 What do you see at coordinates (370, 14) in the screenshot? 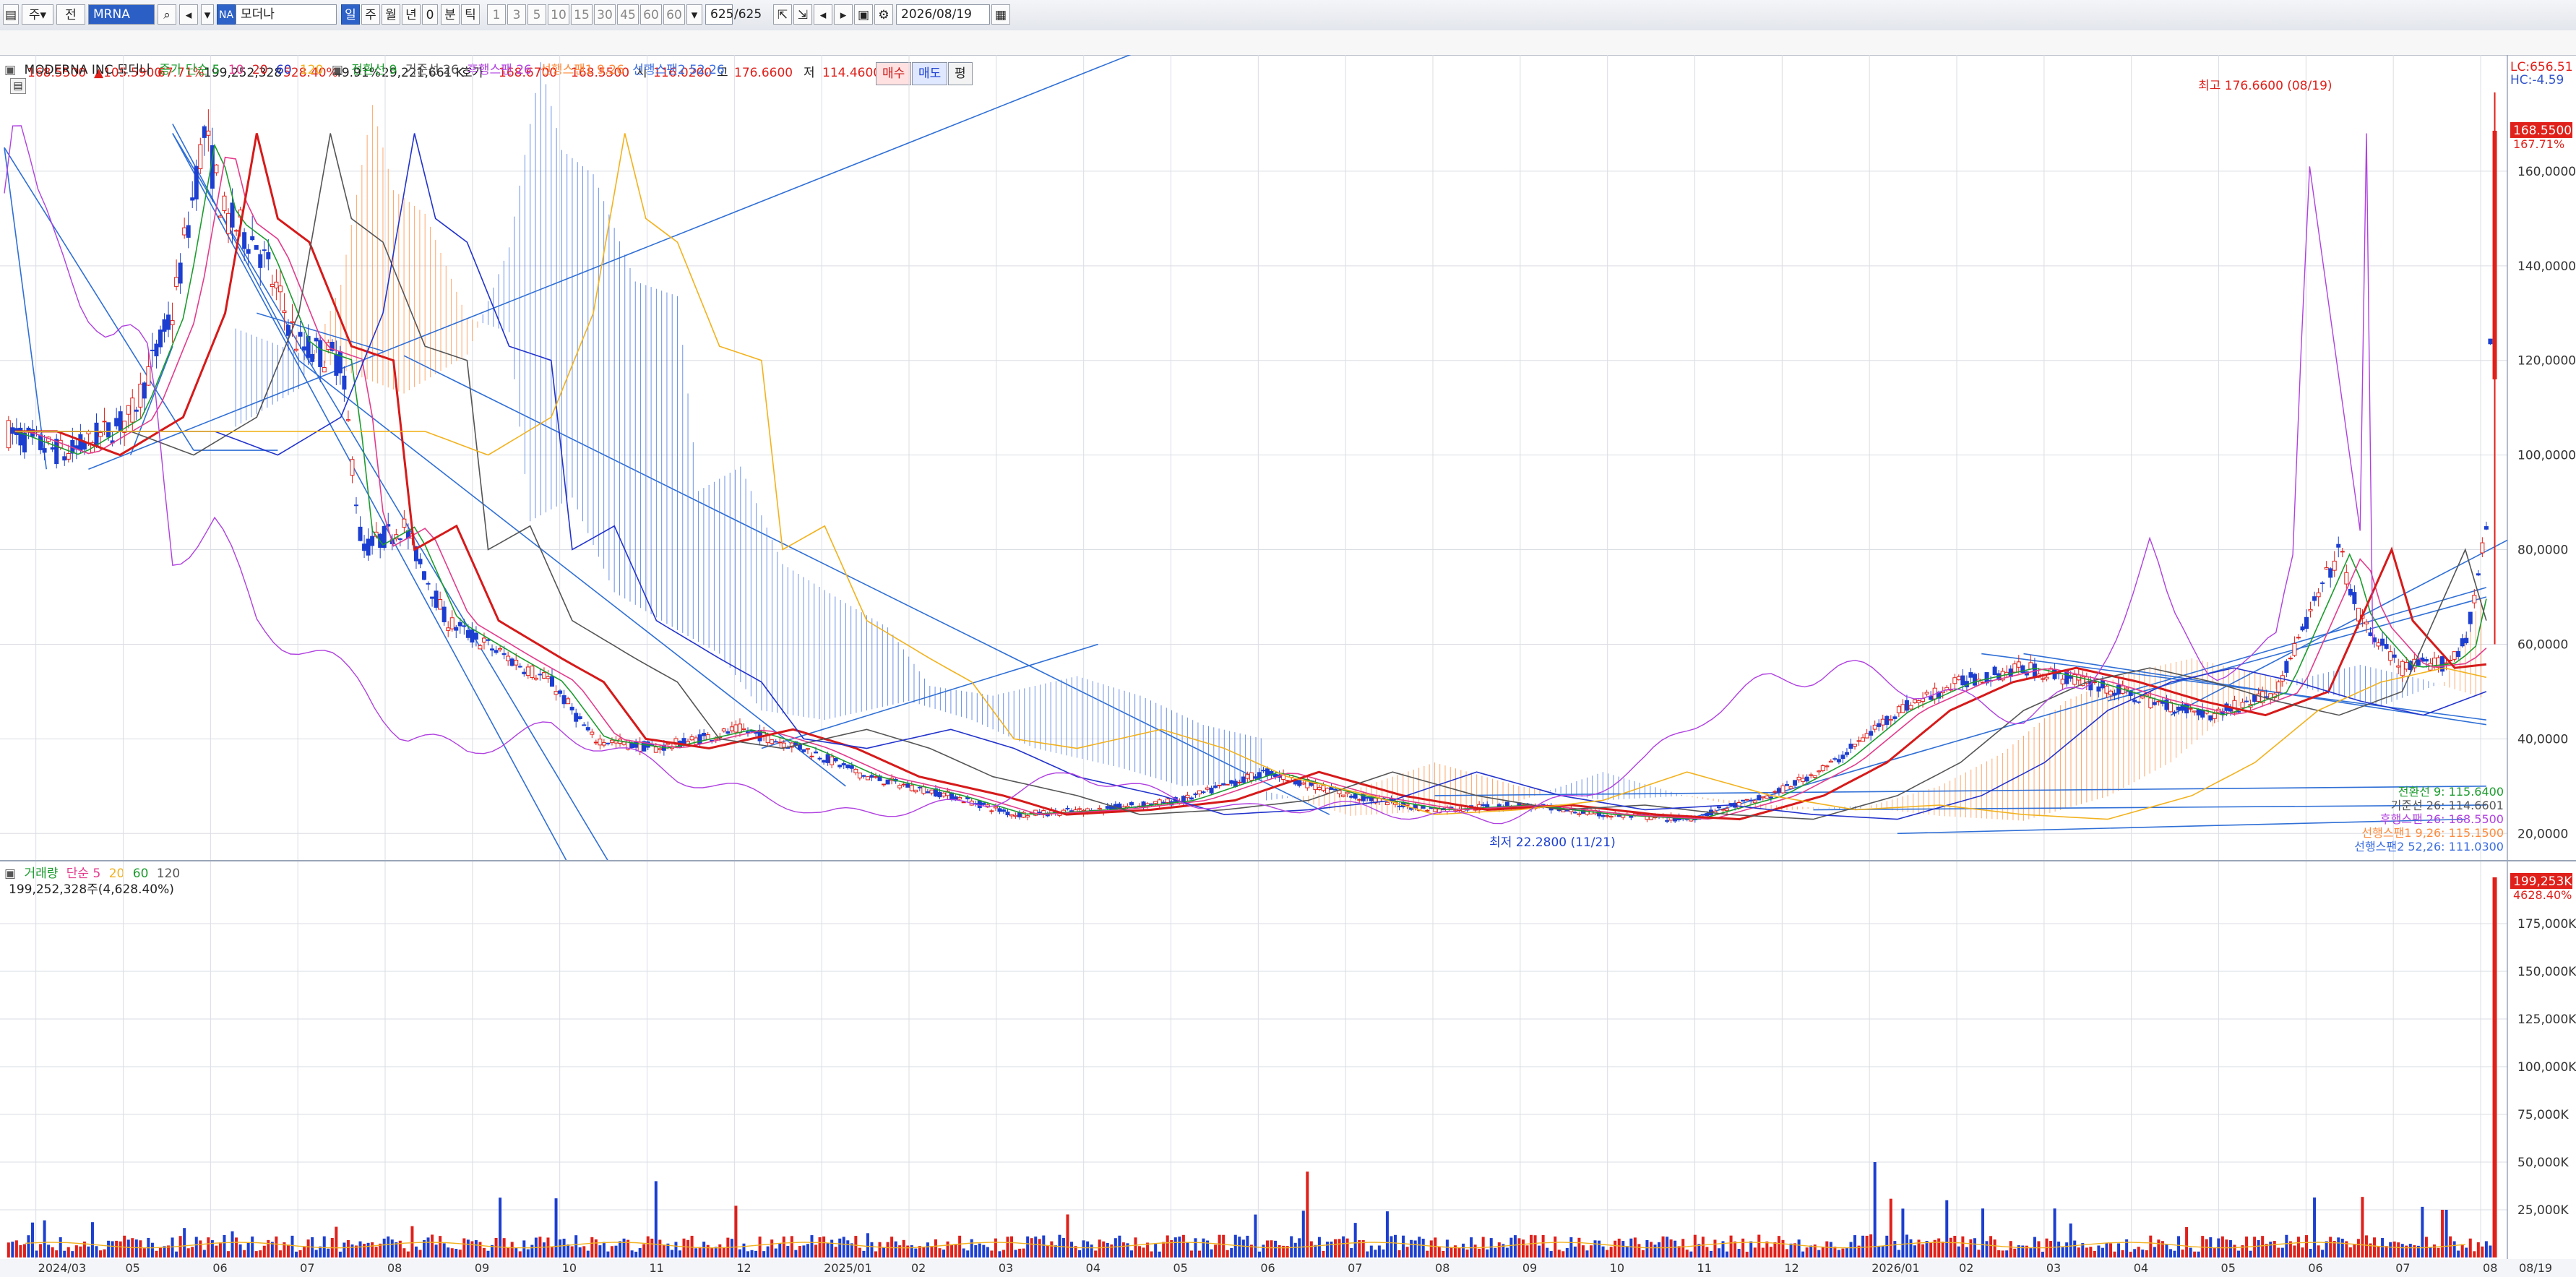
I see `tab-weekly: 주` at bounding box center [370, 14].